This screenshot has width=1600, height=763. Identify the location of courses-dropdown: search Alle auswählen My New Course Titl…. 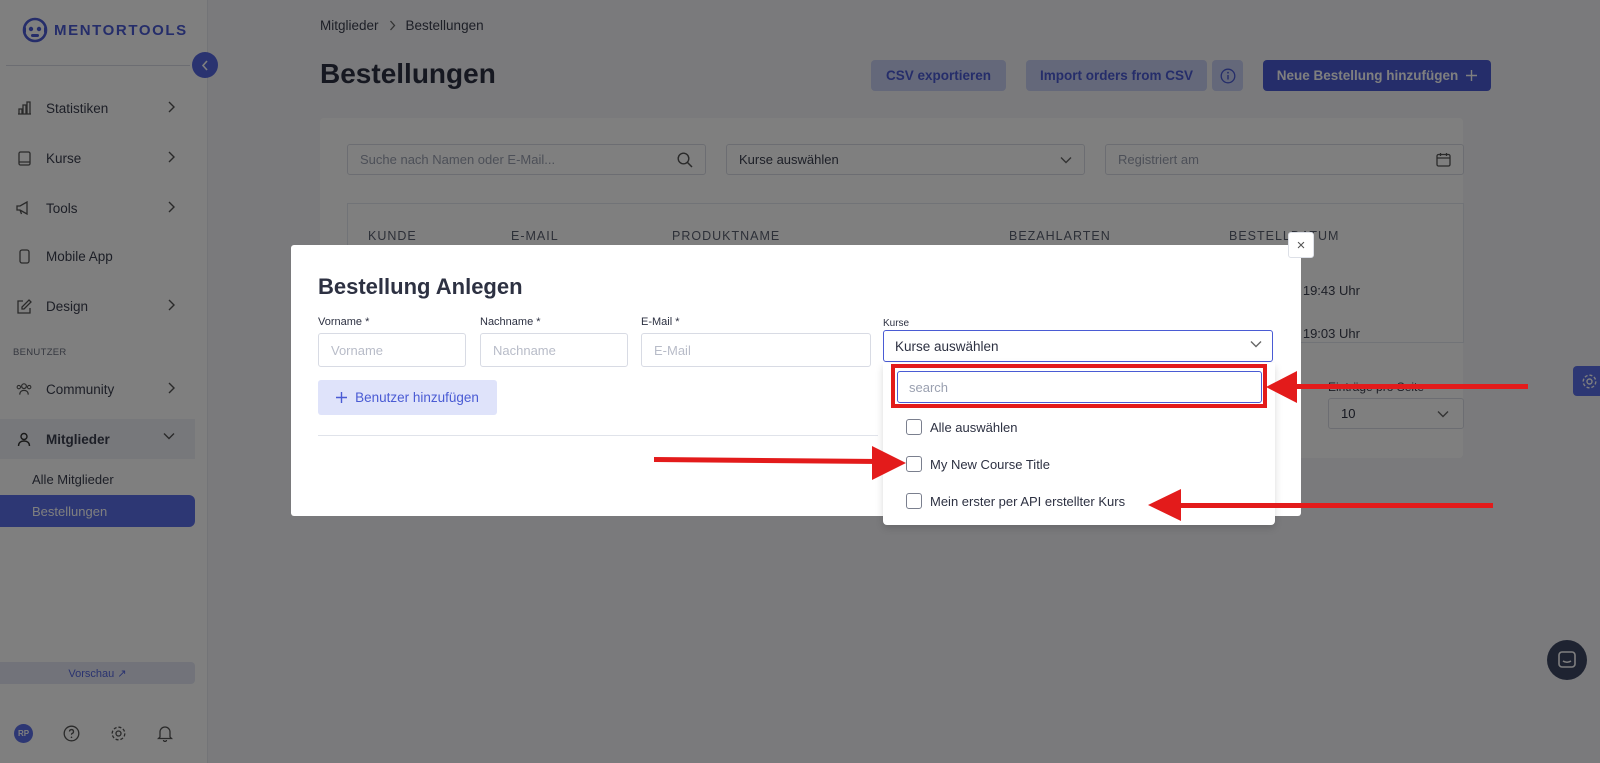
(1079, 444).